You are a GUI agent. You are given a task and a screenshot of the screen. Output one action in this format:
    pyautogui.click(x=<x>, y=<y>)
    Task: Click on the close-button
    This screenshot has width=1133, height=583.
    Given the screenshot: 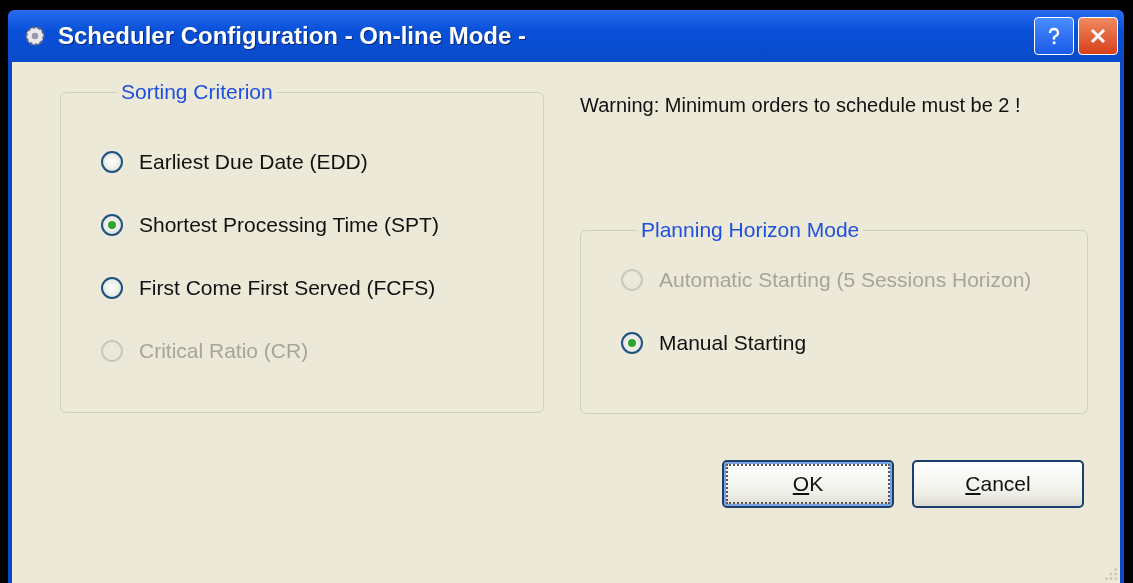 What is the action you would take?
    pyautogui.click(x=1098, y=36)
    